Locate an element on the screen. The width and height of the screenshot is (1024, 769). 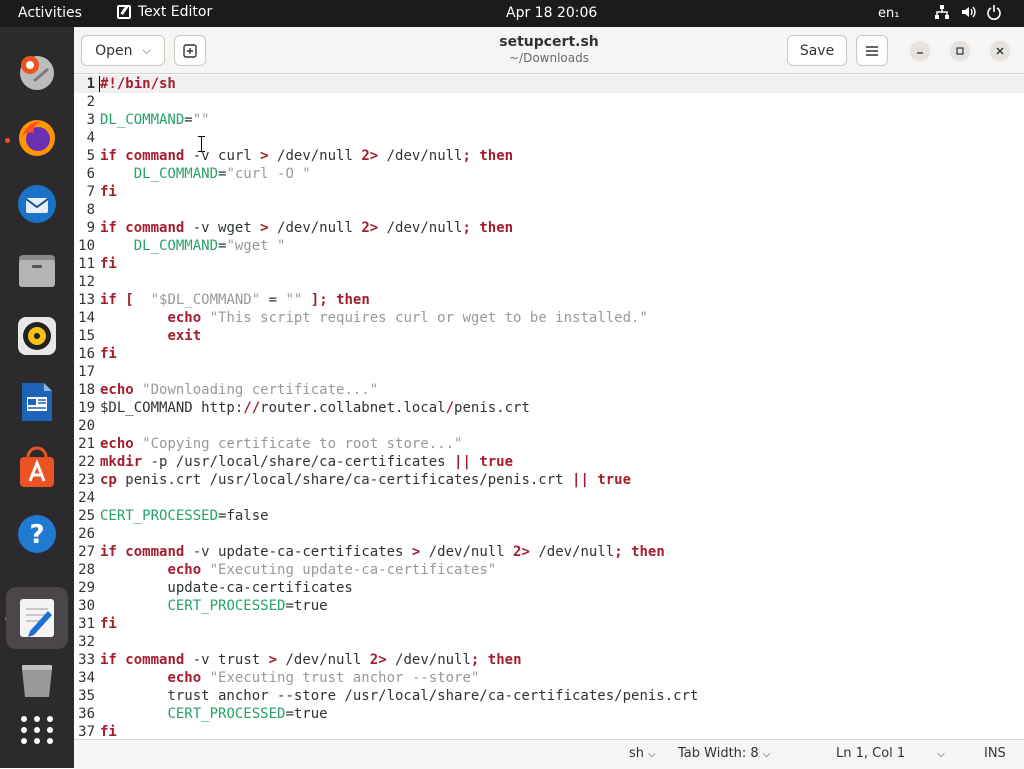
line-number: 19 is located at coordinates (86, 408).